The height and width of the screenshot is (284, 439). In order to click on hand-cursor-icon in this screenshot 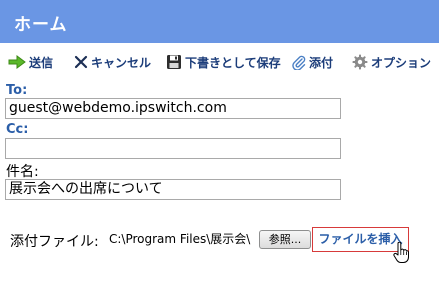, I will do `click(401, 252)`.